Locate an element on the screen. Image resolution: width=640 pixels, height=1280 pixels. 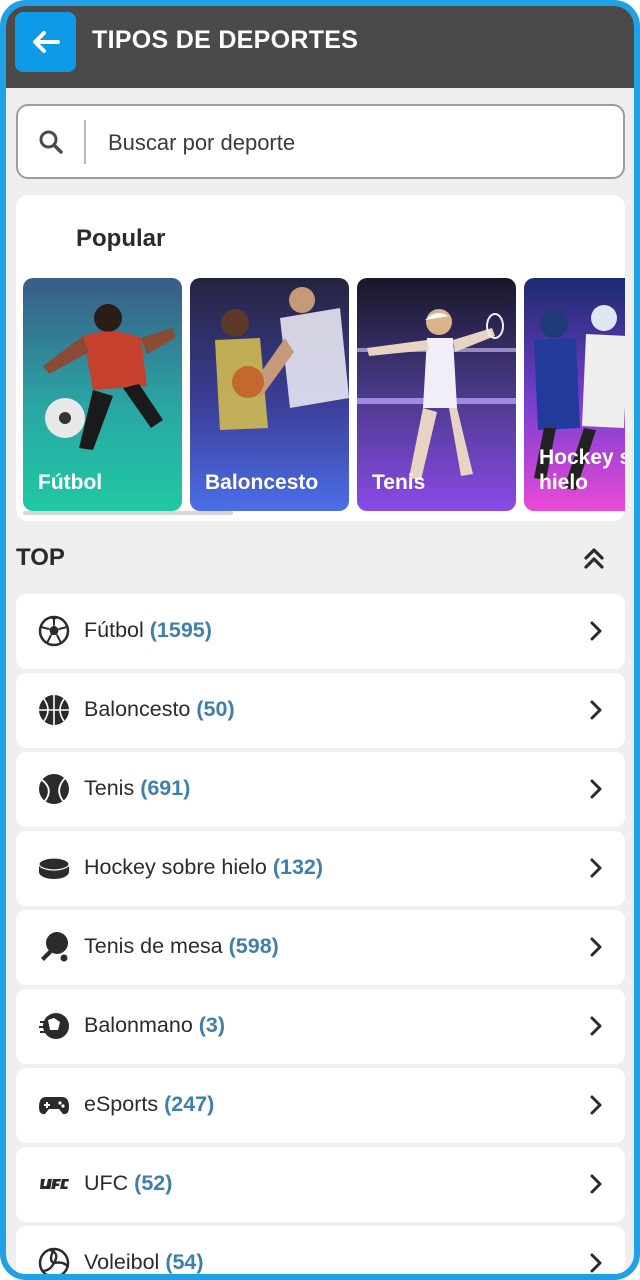
popular-card-baloncesto: Baloncesto is located at coordinates (269, 394).